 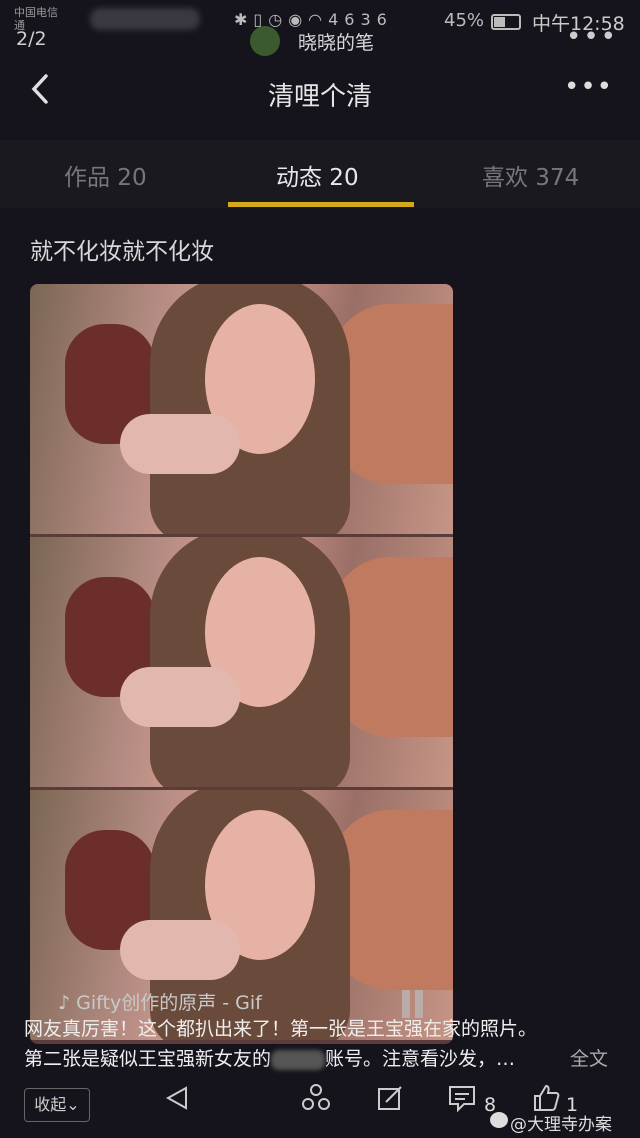 What do you see at coordinates (464, 20) in the screenshot?
I see `battery-percent: 45%` at bounding box center [464, 20].